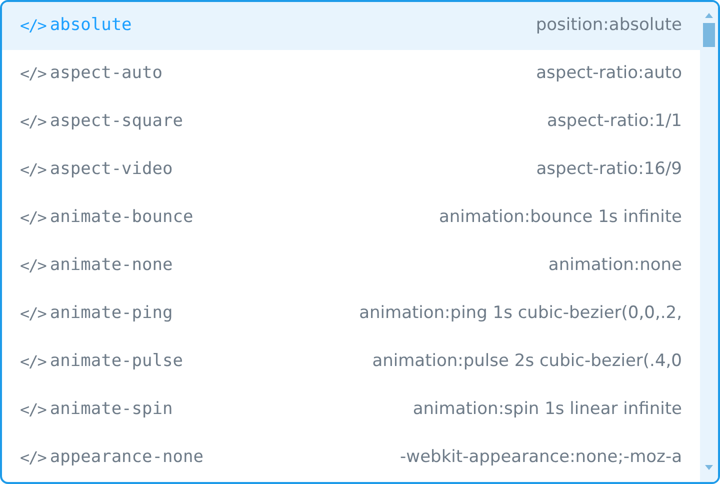 The width and height of the screenshot is (720, 484). Describe the element at coordinates (609, 74) in the screenshot. I see `suggestion-detail: aspect-ratio:auto` at that location.